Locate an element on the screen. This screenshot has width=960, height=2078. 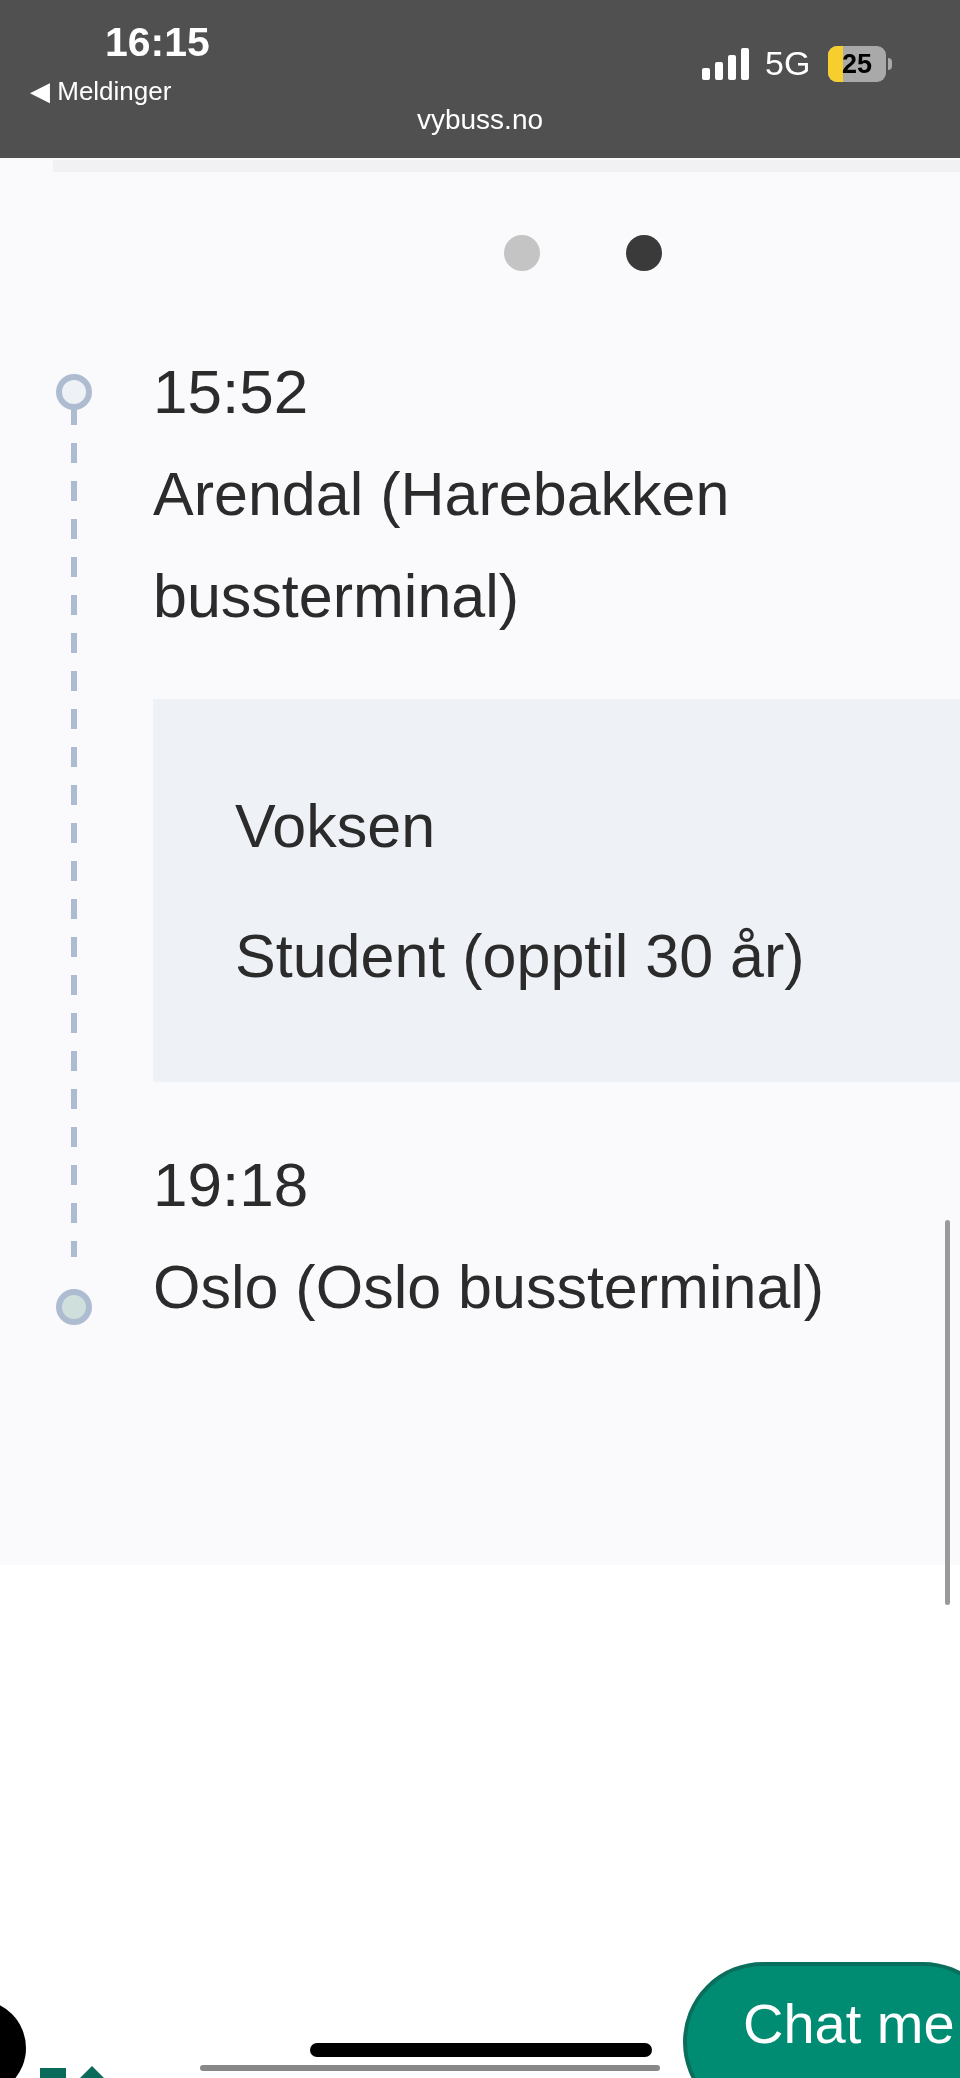
chat-button: Chat me is located at coordinates (821, 2020).